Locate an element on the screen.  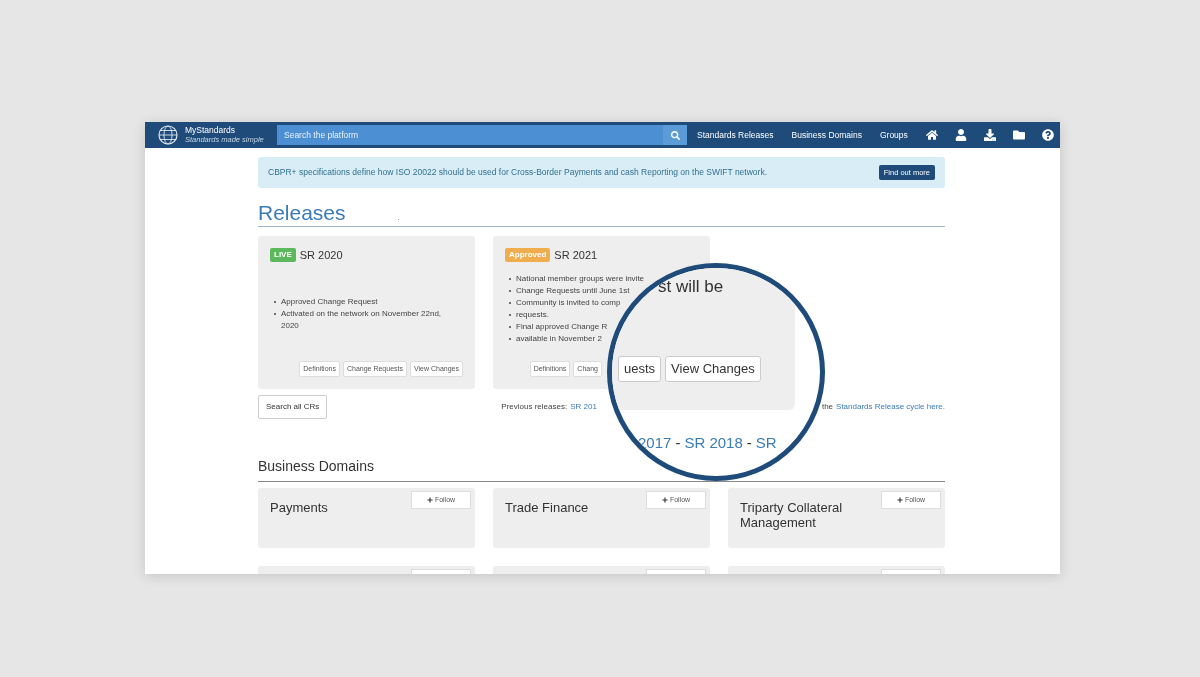
logo-title: MyStandards is located at coordinates (211, 130).